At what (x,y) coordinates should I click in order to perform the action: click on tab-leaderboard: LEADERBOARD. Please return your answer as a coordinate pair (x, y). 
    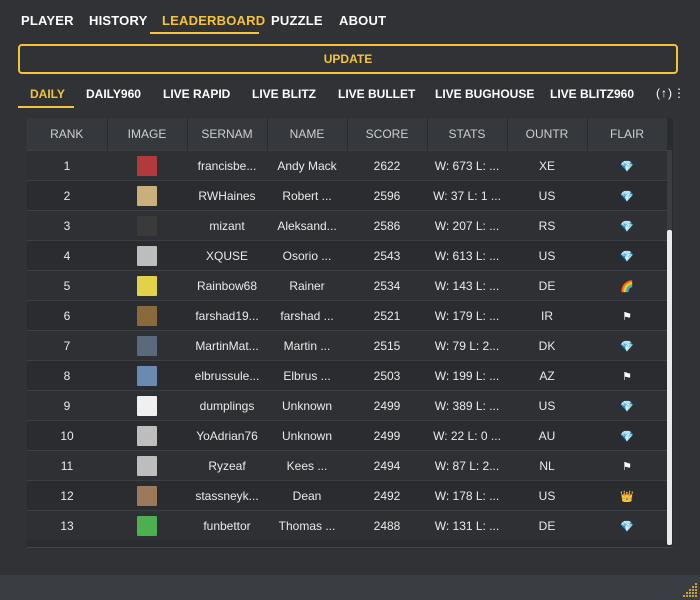
    Looking at the image, I should click on (213, 20).